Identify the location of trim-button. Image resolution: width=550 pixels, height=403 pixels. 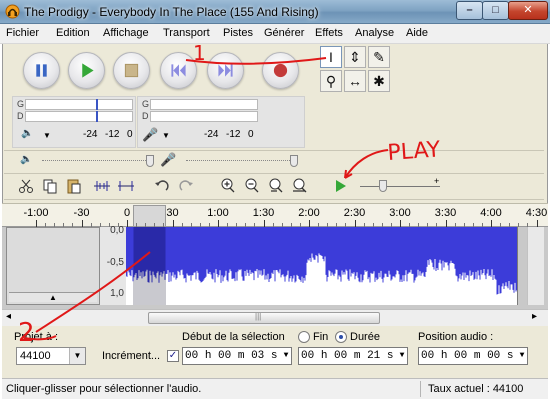
(102, 186).